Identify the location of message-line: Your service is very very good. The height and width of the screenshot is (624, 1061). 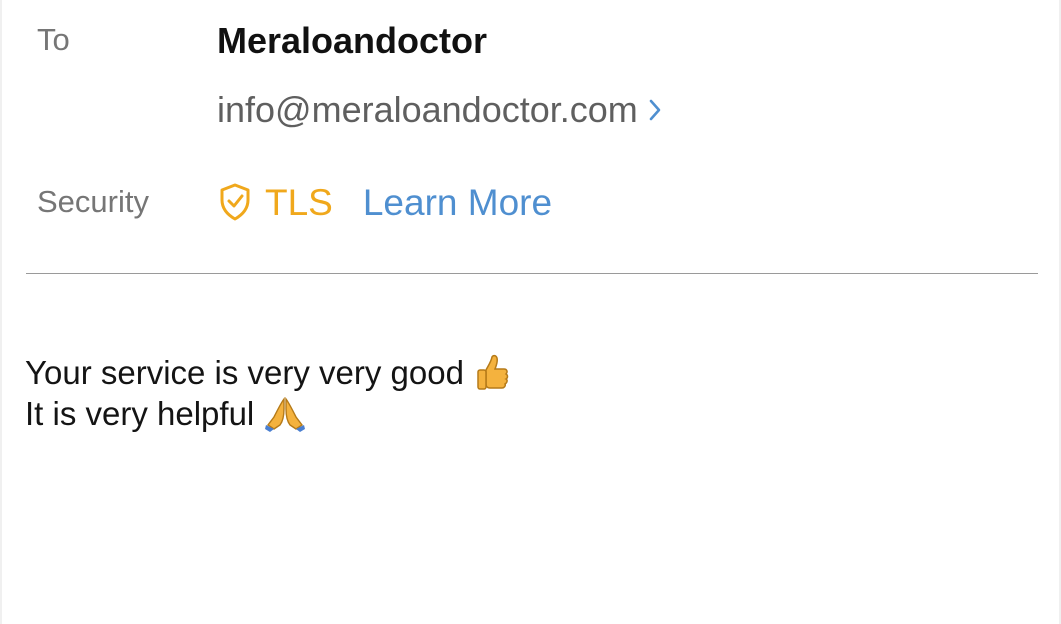
(267, 372).